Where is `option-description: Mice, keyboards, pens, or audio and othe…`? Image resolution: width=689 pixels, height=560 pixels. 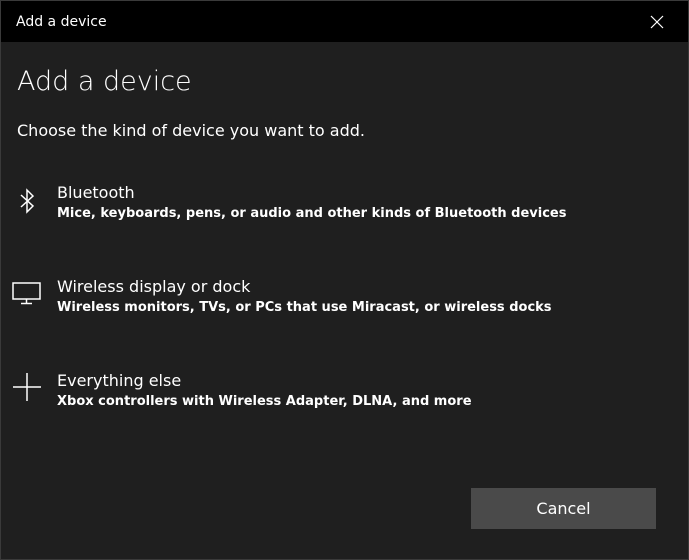 option-description: Mice, keyboards, pens, or audio and othe… is located at coordinates (312, 213).